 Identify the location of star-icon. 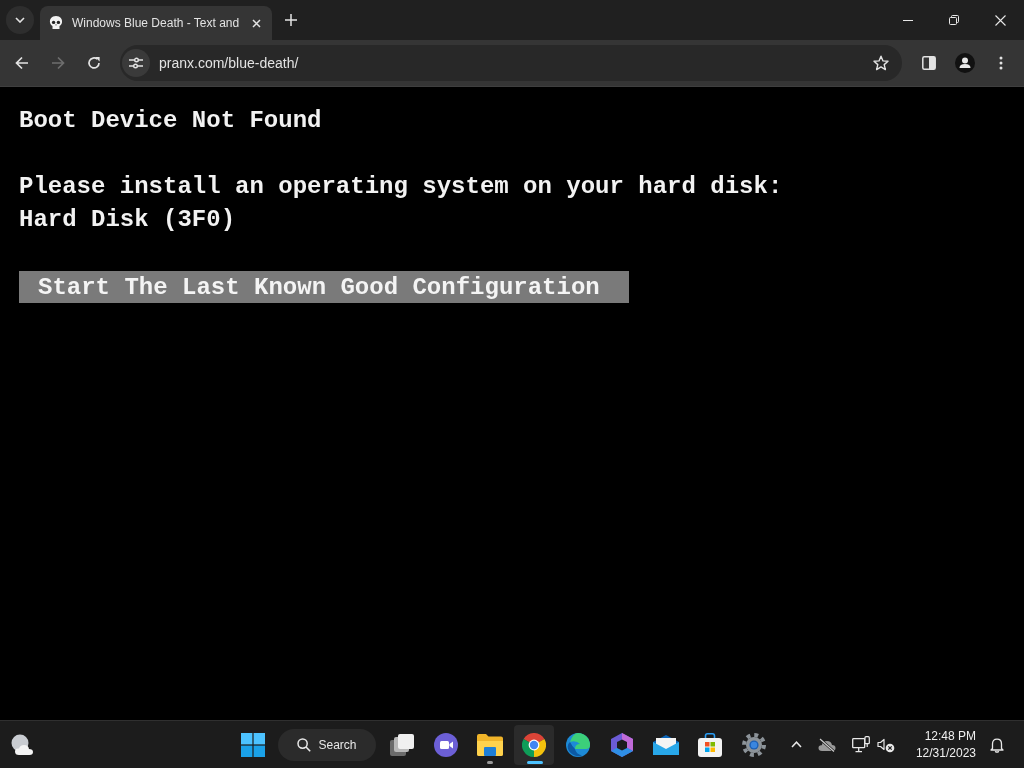
(881, 63).